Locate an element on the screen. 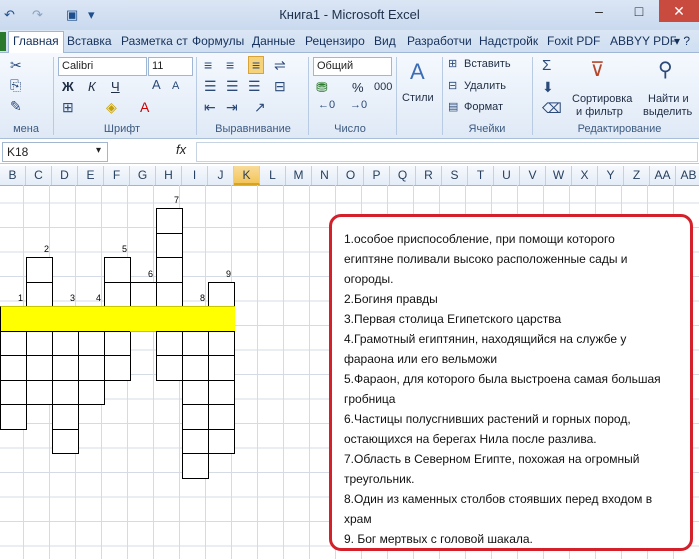 This screenshot has width=699, height=559. fill-icon: ⬇ is located at coordinates (548, 87).